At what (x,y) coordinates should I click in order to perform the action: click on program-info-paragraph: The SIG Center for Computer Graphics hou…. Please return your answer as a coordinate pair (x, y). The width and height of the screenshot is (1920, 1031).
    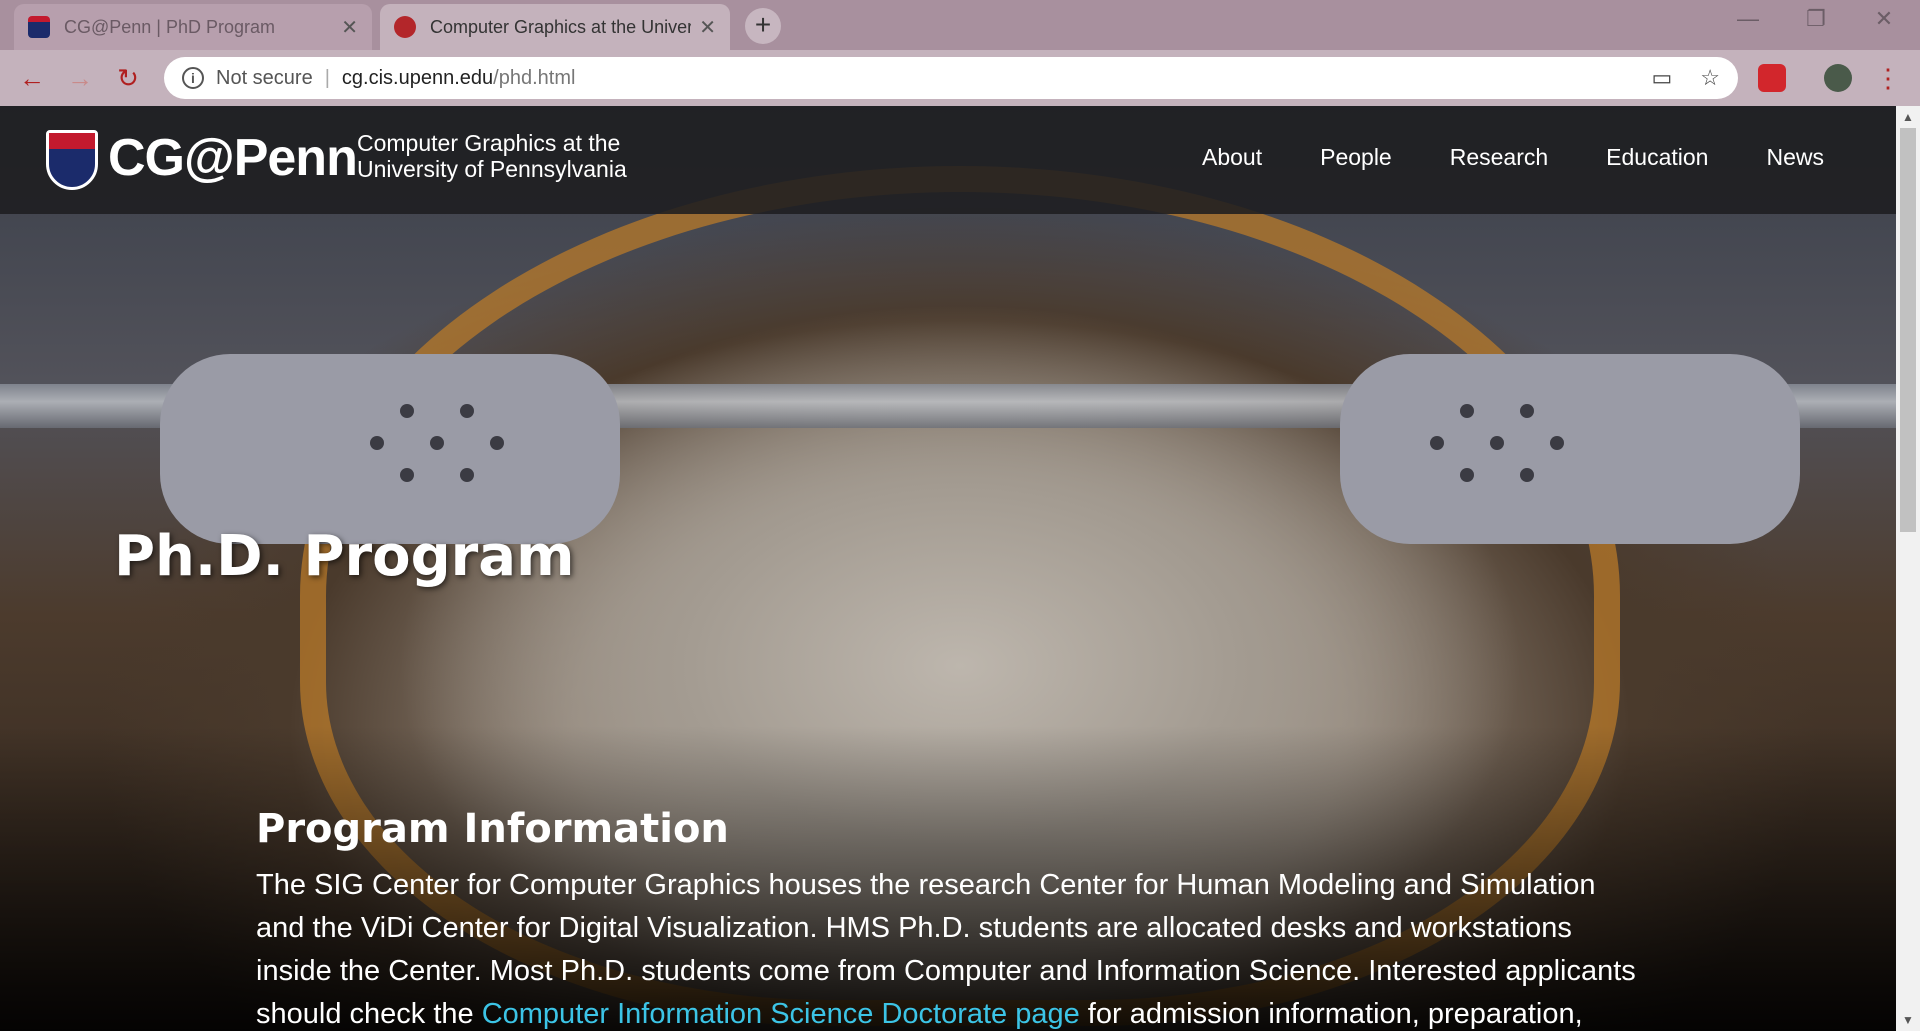
    Looking at the image, I should click on (946, 947).